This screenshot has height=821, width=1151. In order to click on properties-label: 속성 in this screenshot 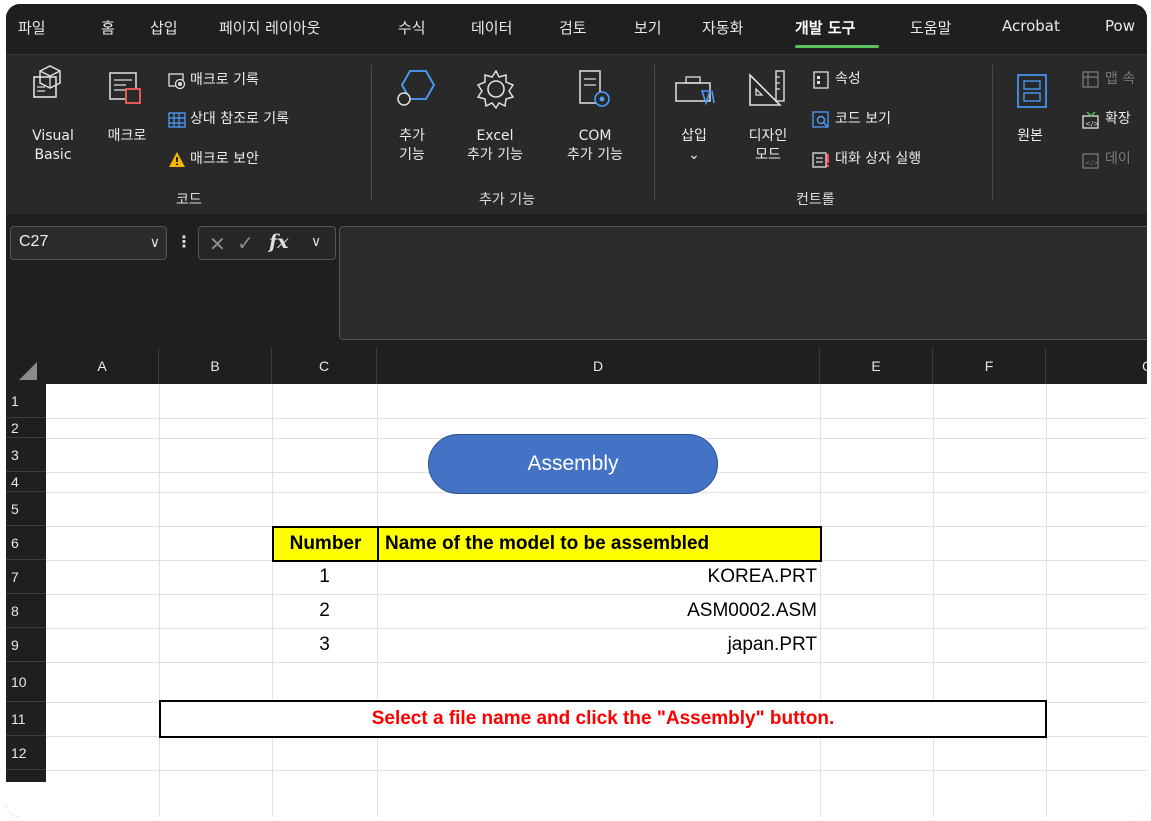, I will do `click(848, 79)`.